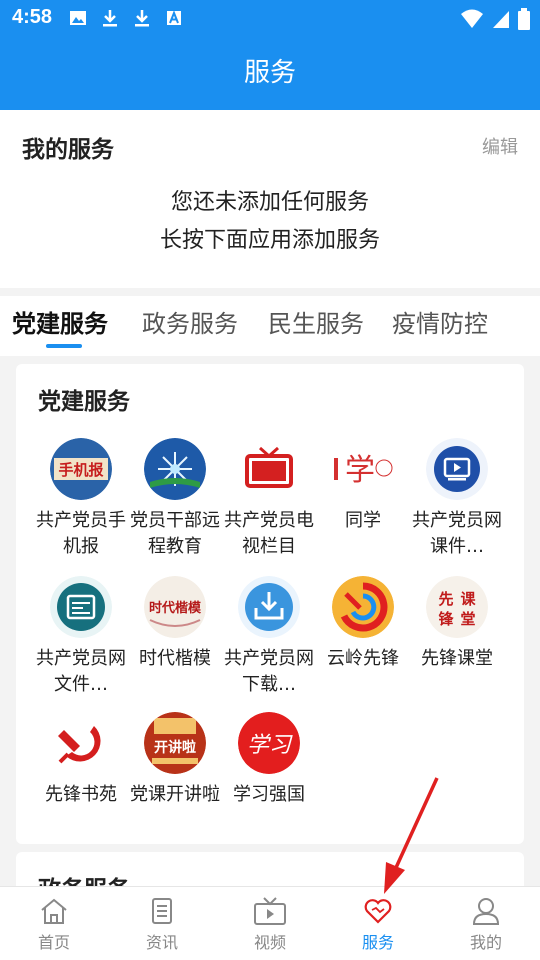 This screenshot has height=960, width=540. What do you see at coordinates (360, 470) in the screenshot?
I see `svg-text: 学` at bounding box center [360, 470].